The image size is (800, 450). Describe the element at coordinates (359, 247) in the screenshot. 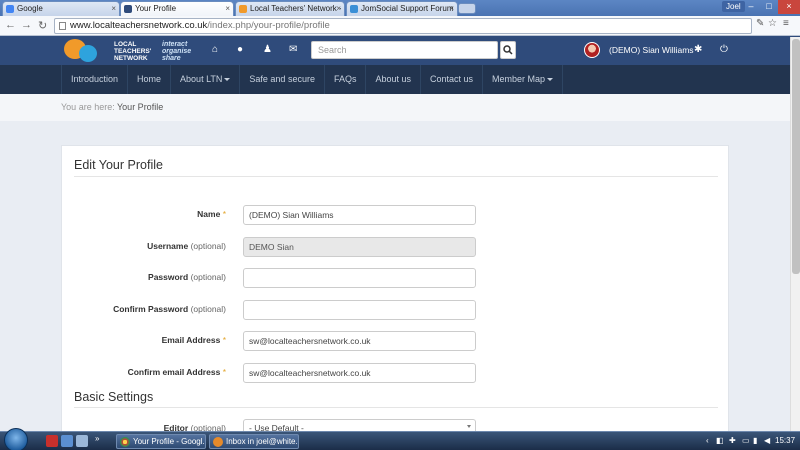

I see `username-input` at that location.